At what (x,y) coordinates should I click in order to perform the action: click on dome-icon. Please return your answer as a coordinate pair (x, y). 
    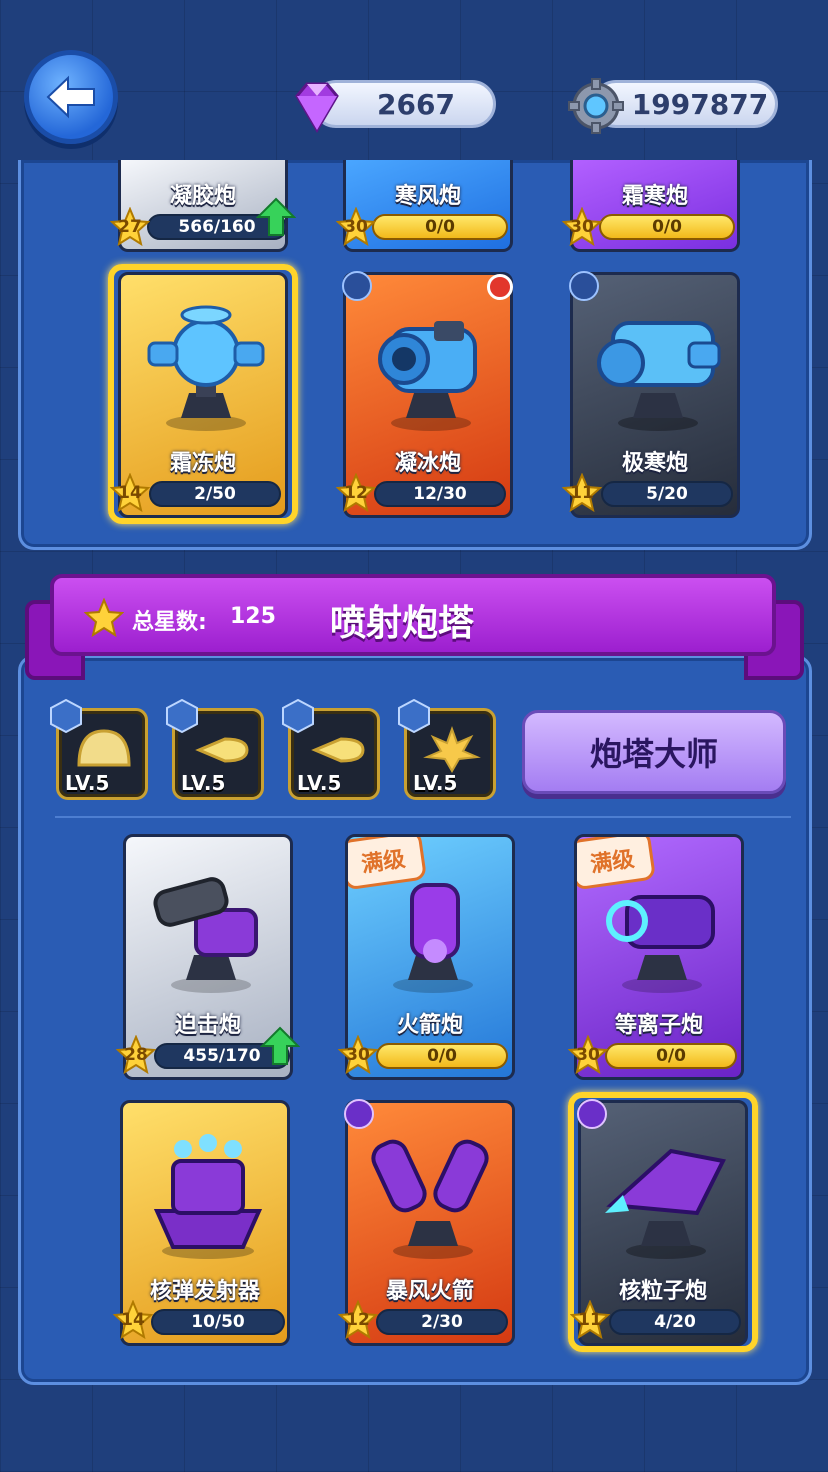
    Looking at the image, I should click on (104, 748).